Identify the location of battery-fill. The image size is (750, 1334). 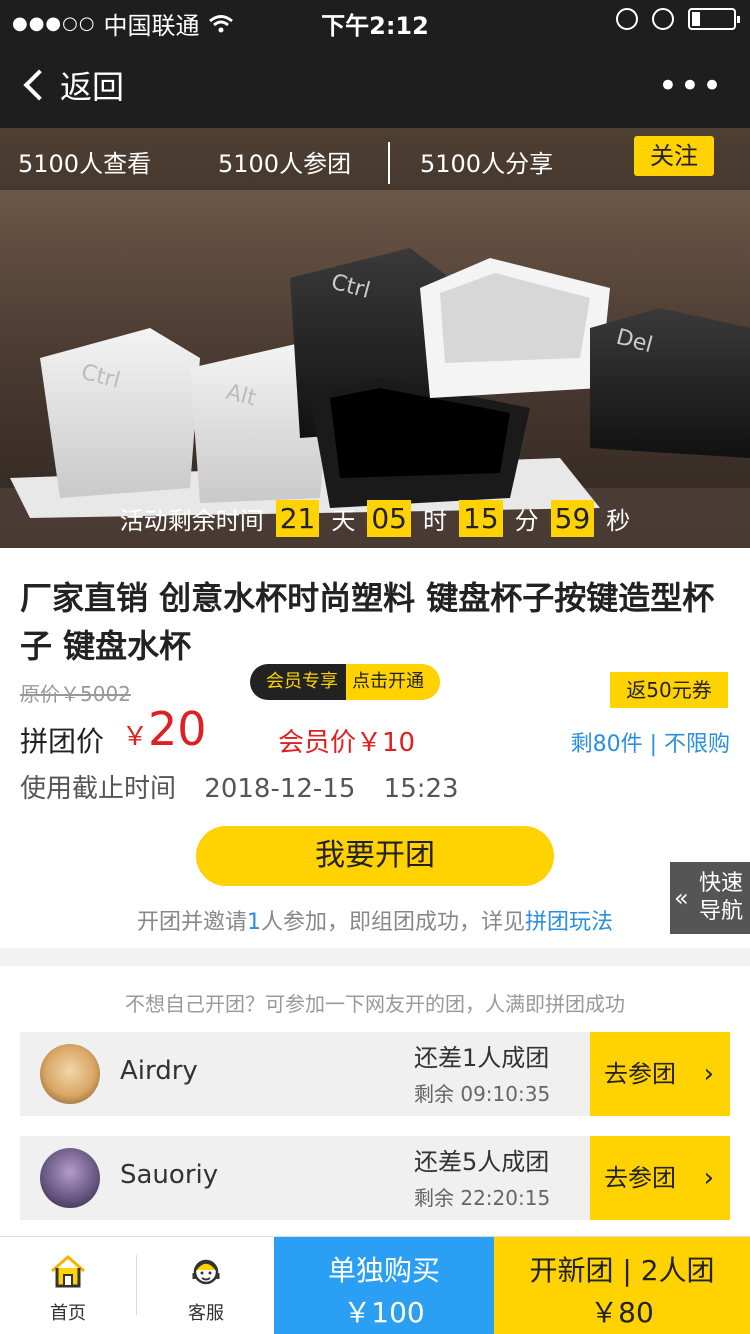
(696, 19).